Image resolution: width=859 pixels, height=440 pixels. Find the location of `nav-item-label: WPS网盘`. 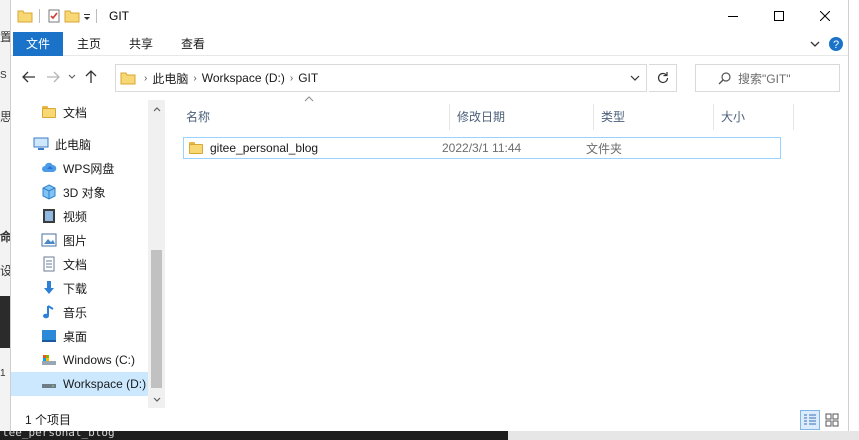

nav-item-label: WPS网盘 is located at coordinates (89, 168).